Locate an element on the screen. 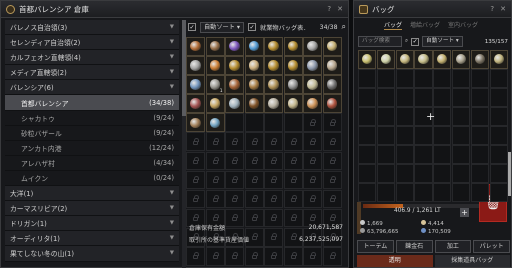  close-icon: ✕ is located at coordinates (503, 9).